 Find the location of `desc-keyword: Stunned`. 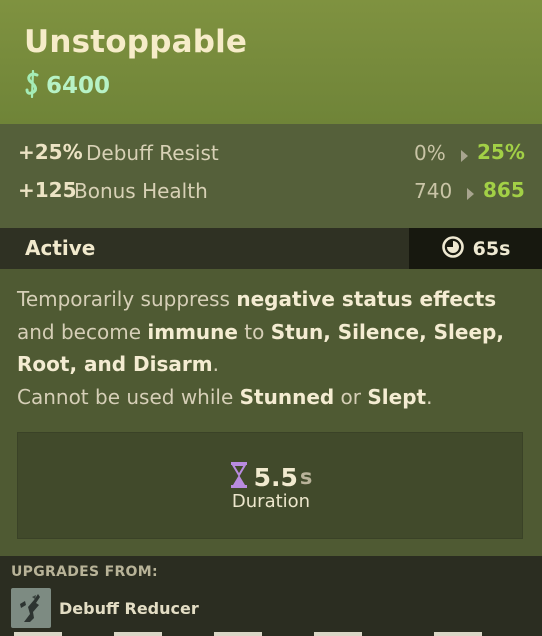

desc-keyword: Stunned is located at coordinates (287, 396).